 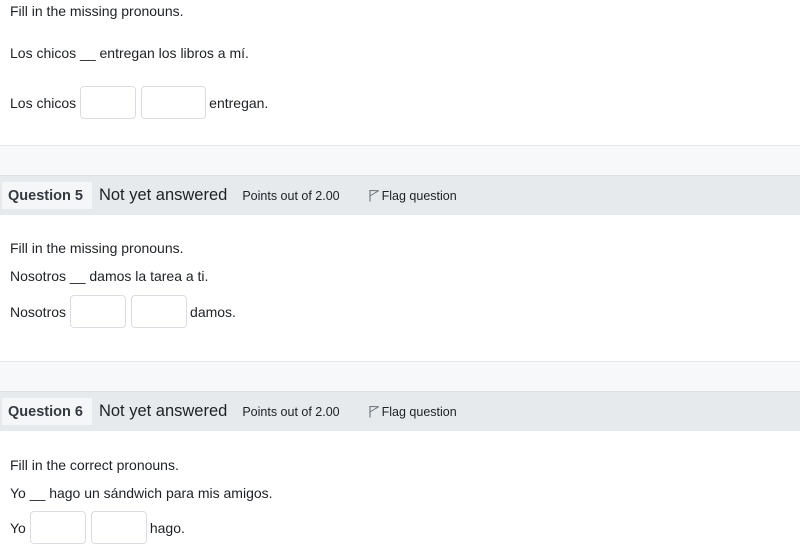 I want to click on question-6-flag-button: Flag question, so click(x=412, y=412).